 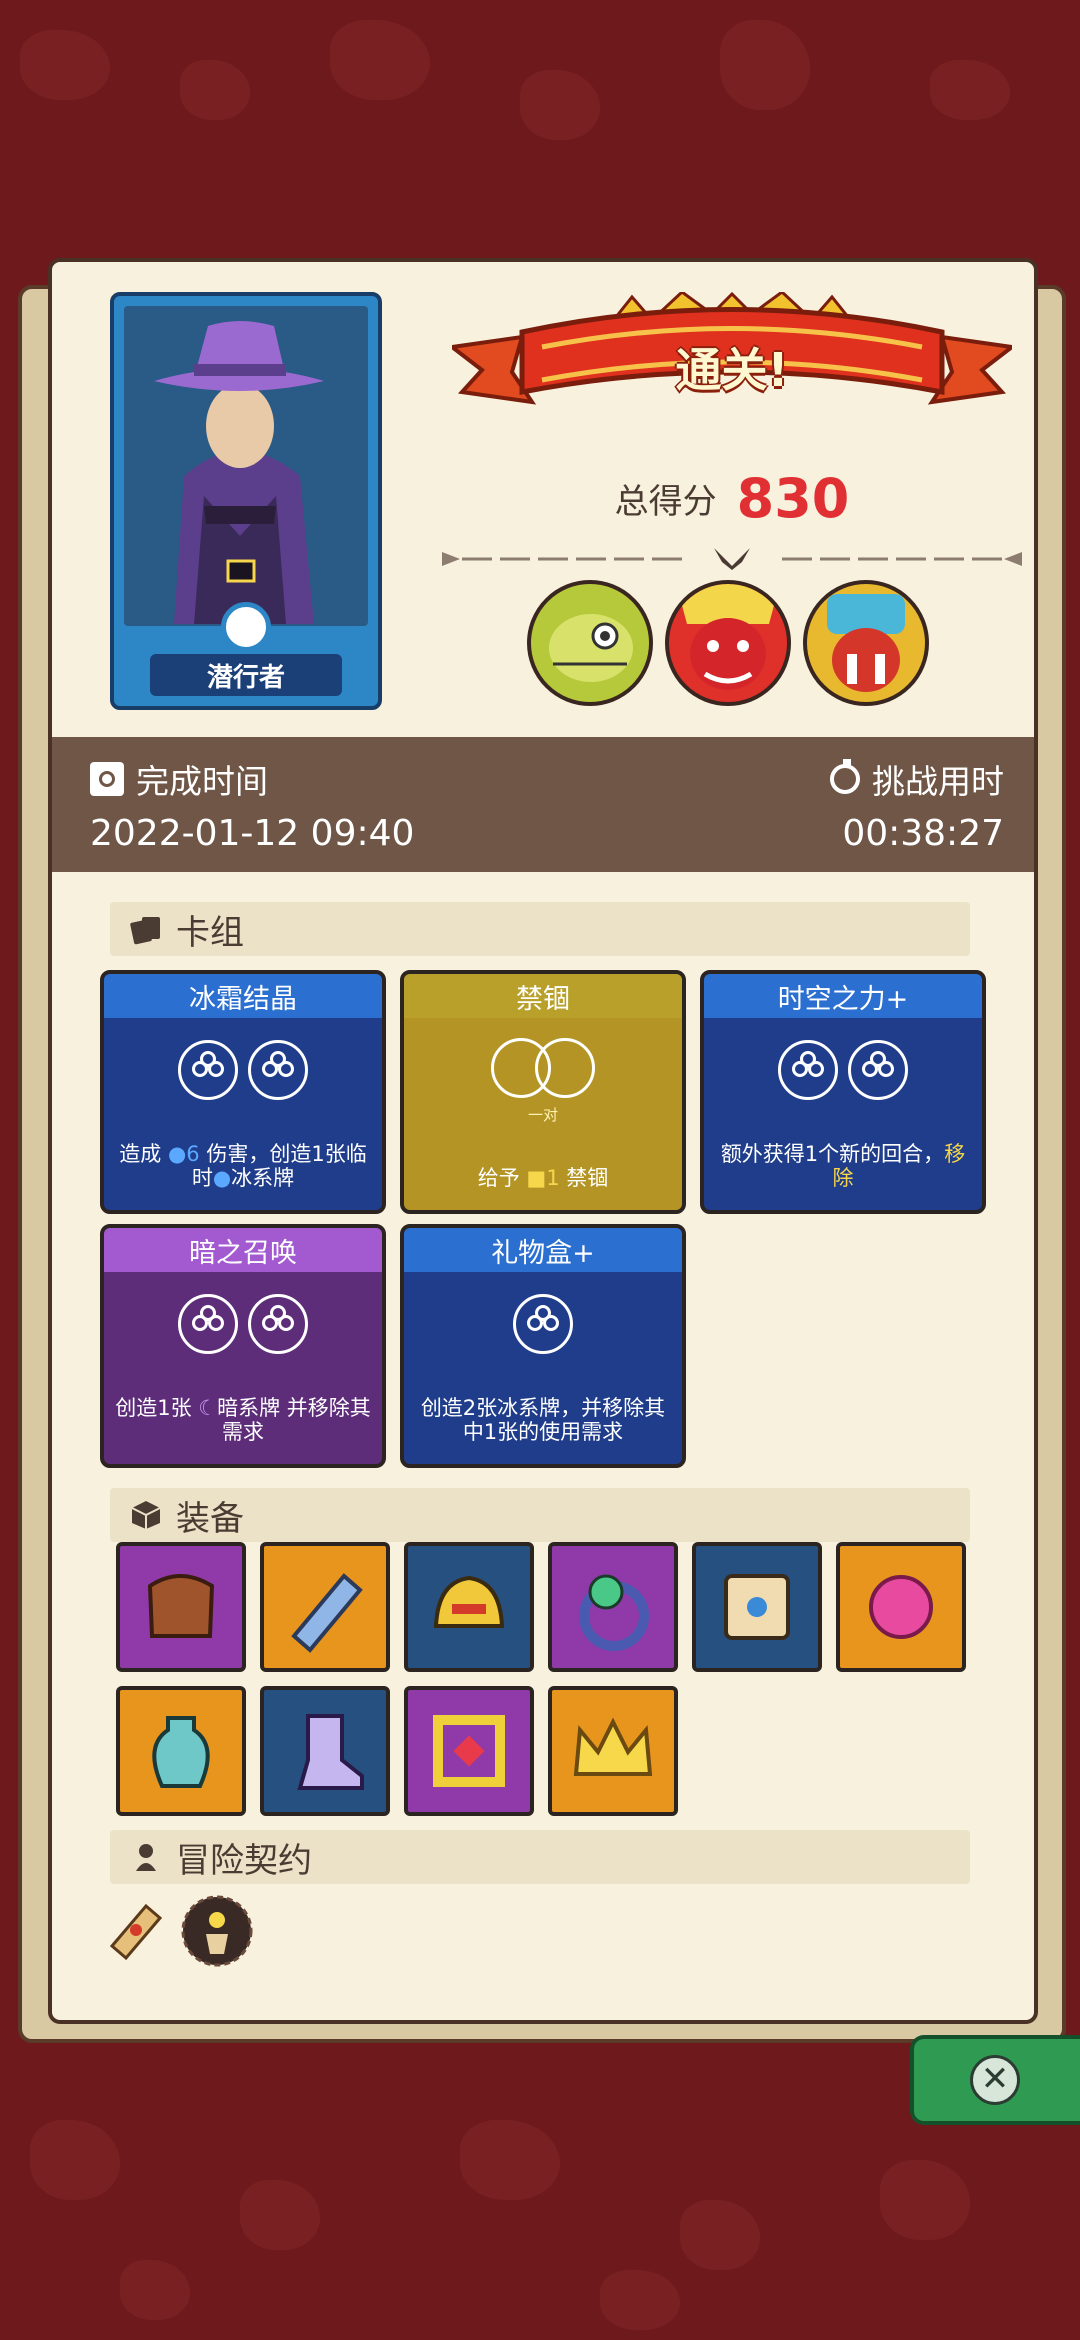 I want to click on golden-helmet-item, so click(x=469, y=1607).